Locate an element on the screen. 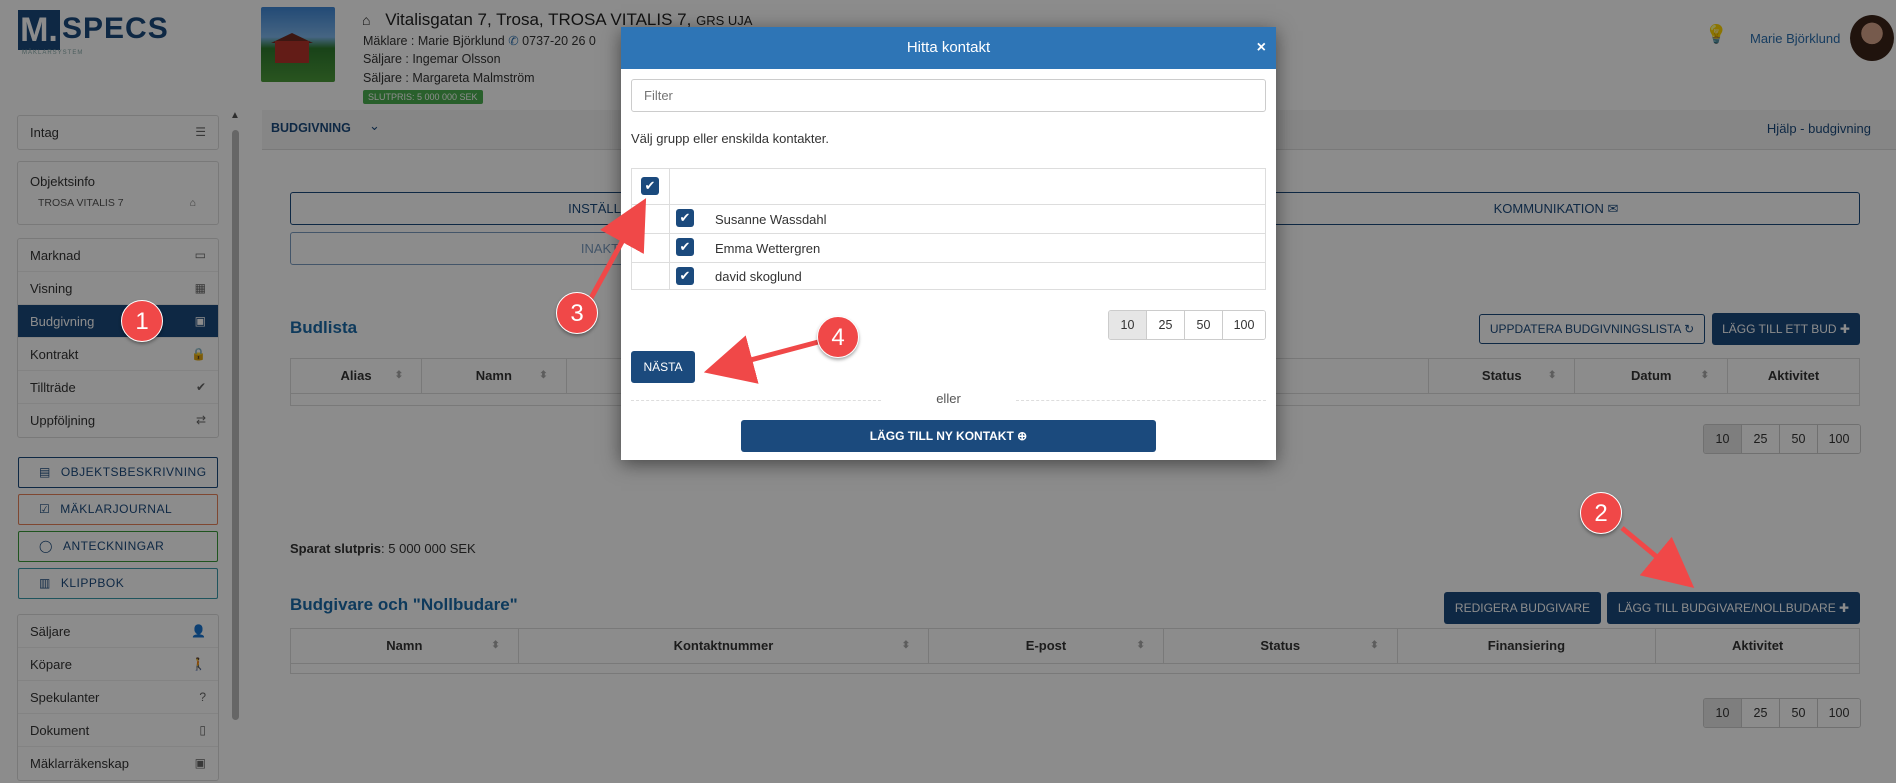 This screenshot has height=783, width=1896. lagg-till-ny-kontakt-button: LÄGG TILL NY KONTAKT ⊕ is located at coordinates (948, 436).